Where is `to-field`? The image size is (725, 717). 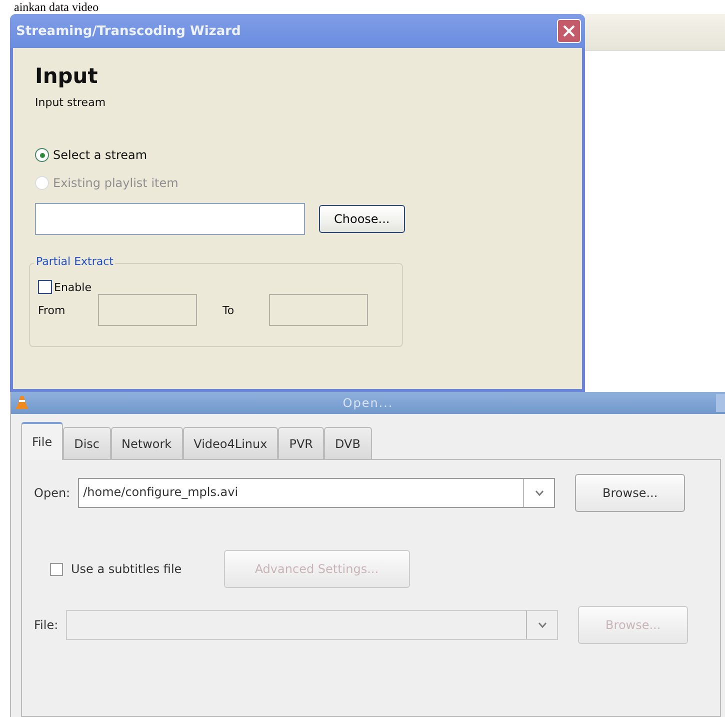 to-field is located at coordinates (318, 310).